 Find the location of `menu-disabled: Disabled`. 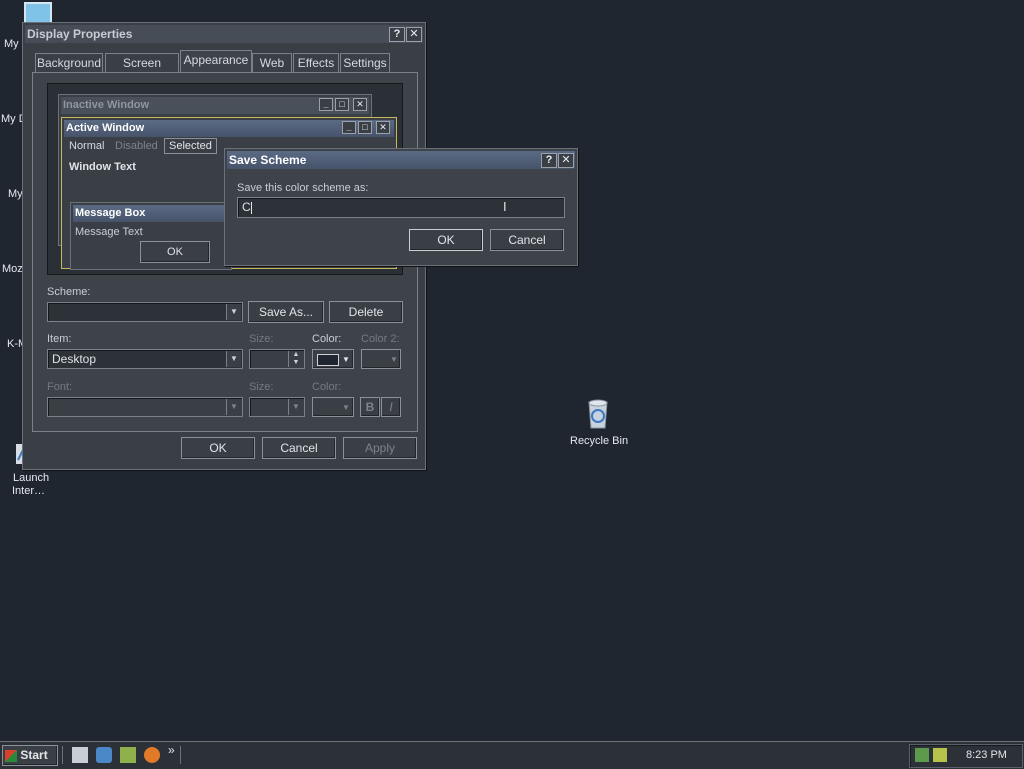

menu-disabled: Disabled is located at coordinates (136, 146).